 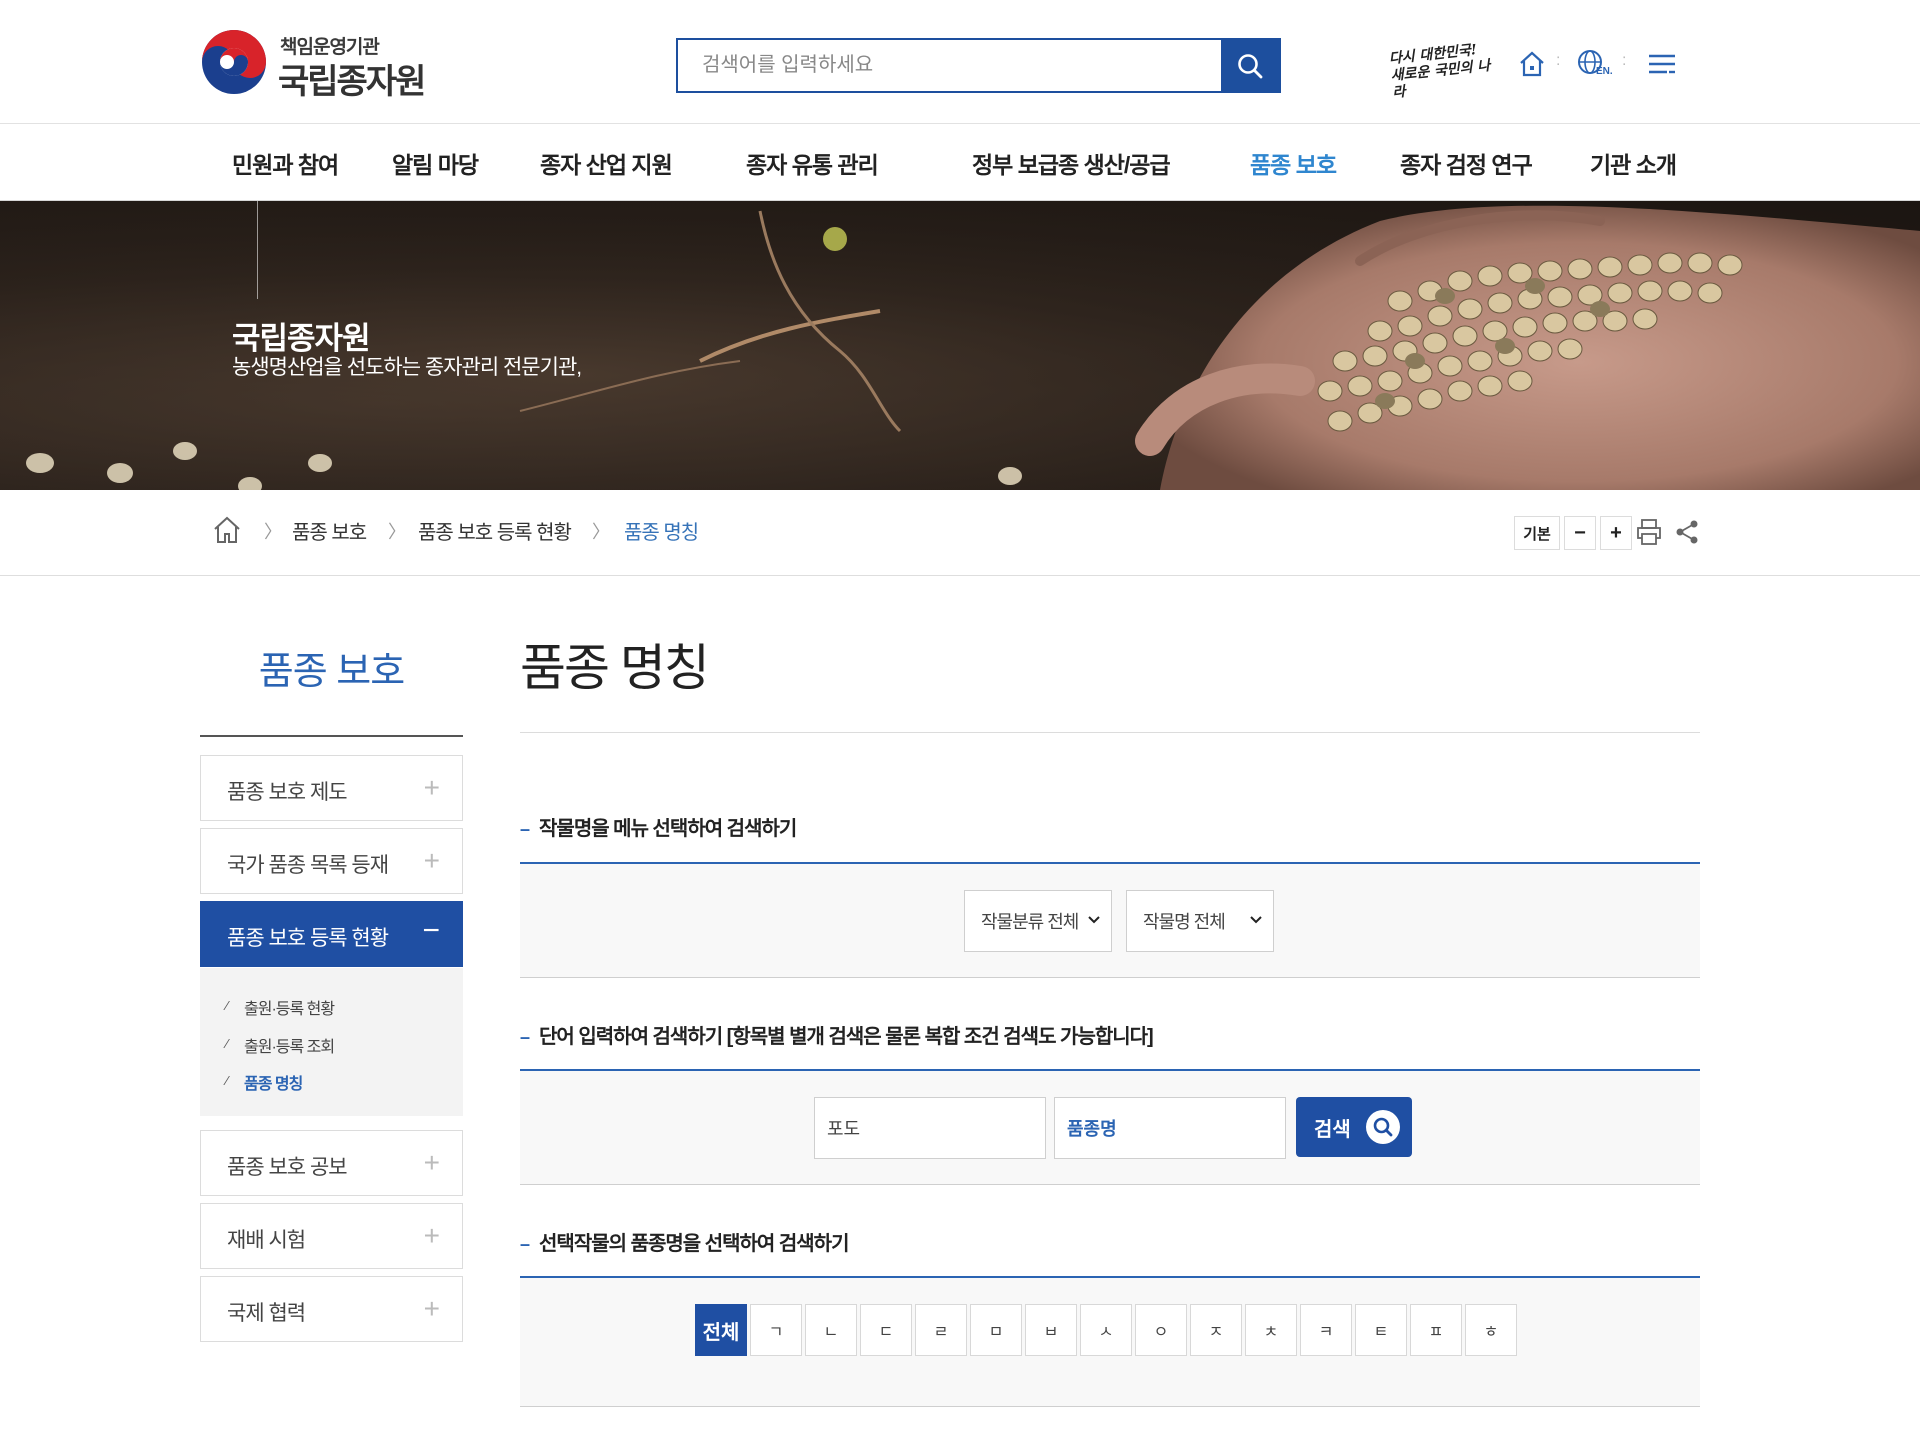 I want to click on lnb-item-national-list: 국가 품종 목록 등재 +, so click(x=331, y=861).